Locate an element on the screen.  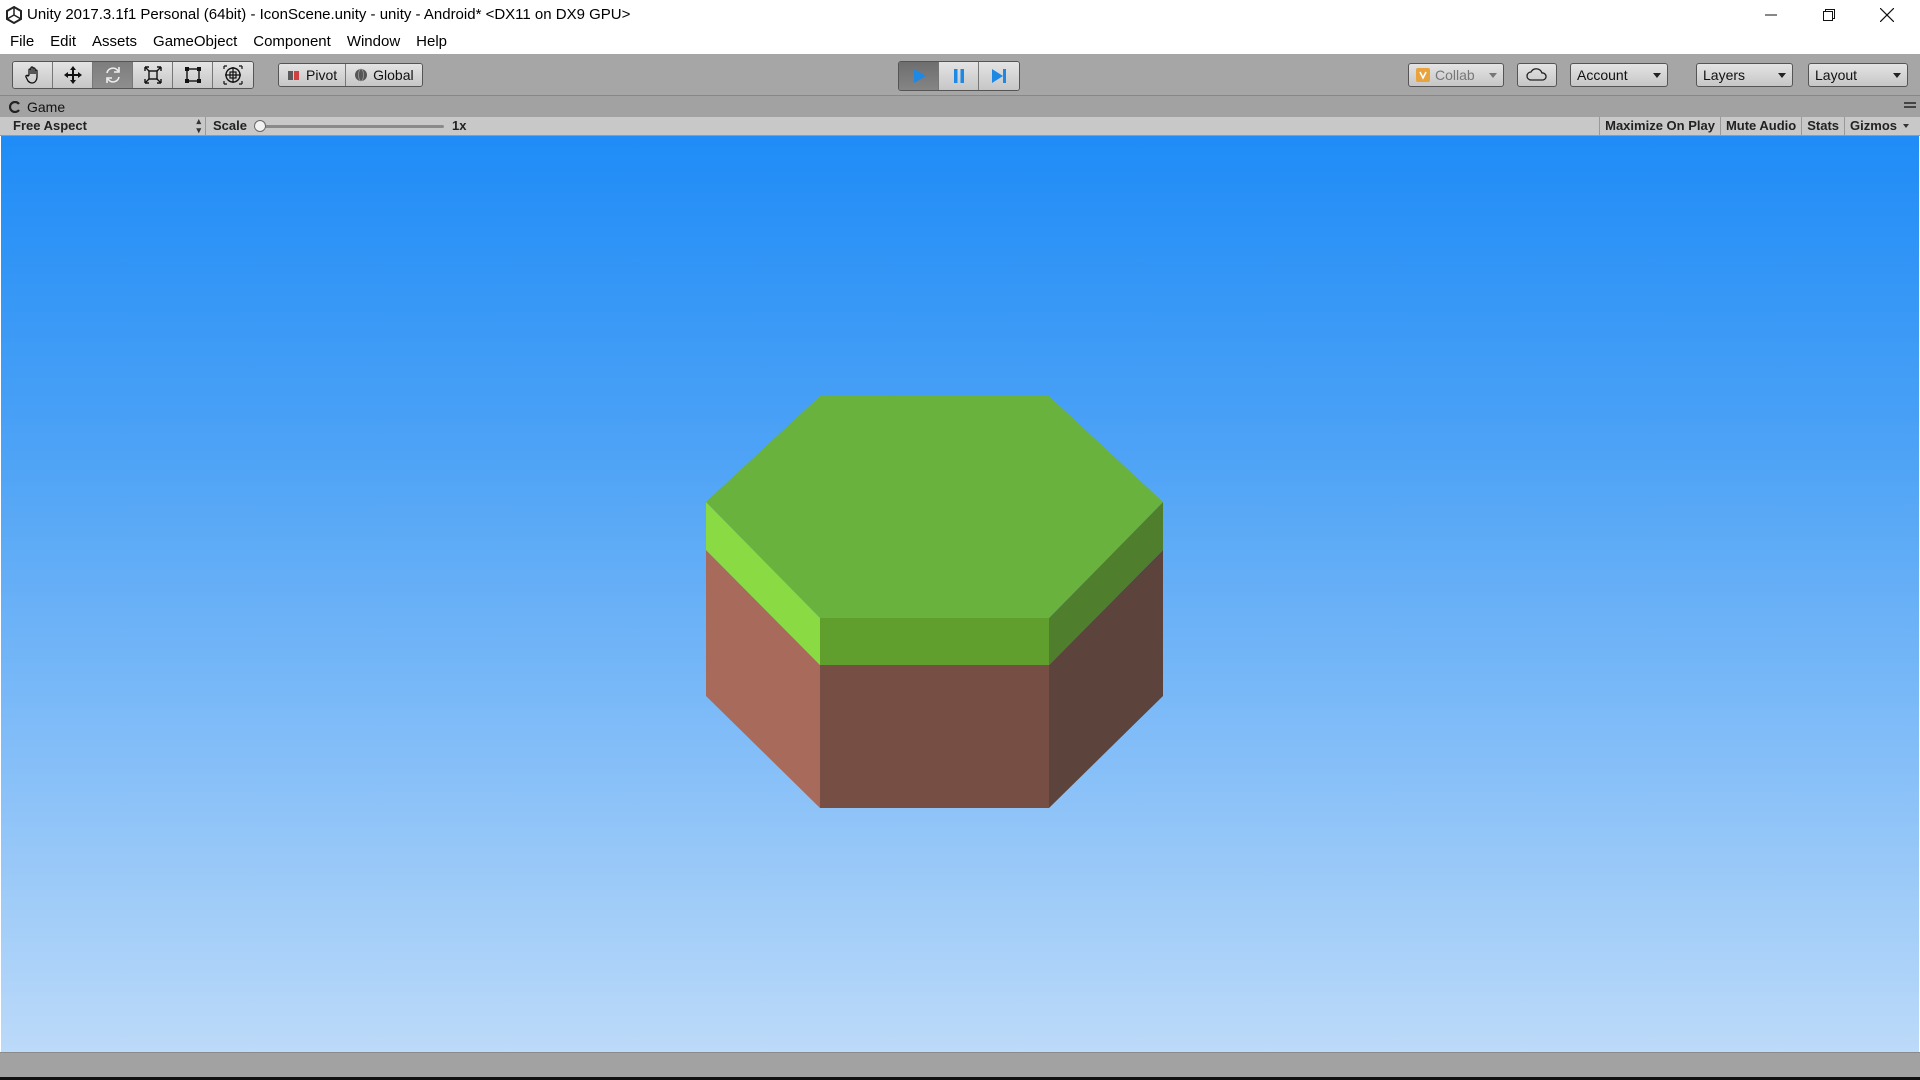
transform-tools is located at coordinates (133, 75).